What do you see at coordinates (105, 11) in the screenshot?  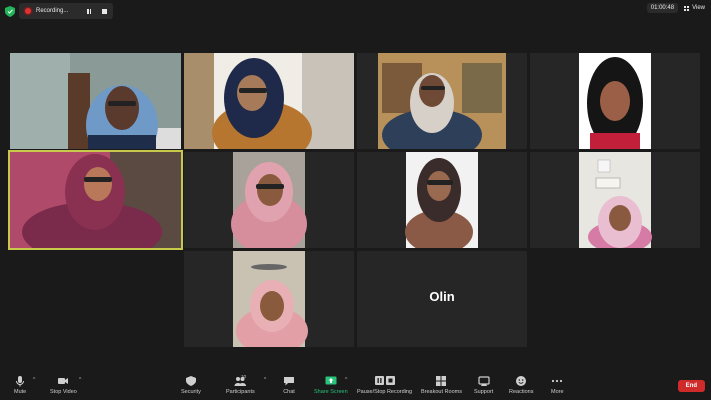 I see `stop-recording-icon` at bounding box center [105, 11].